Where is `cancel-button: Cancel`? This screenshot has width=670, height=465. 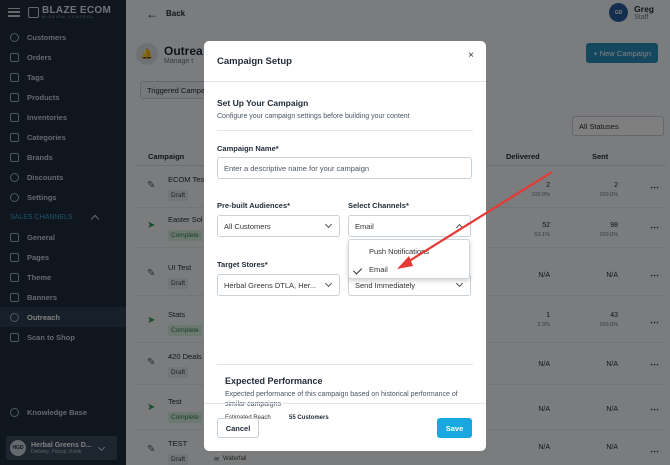 cancel-button: Cancel is located at coordinates (238, 428).